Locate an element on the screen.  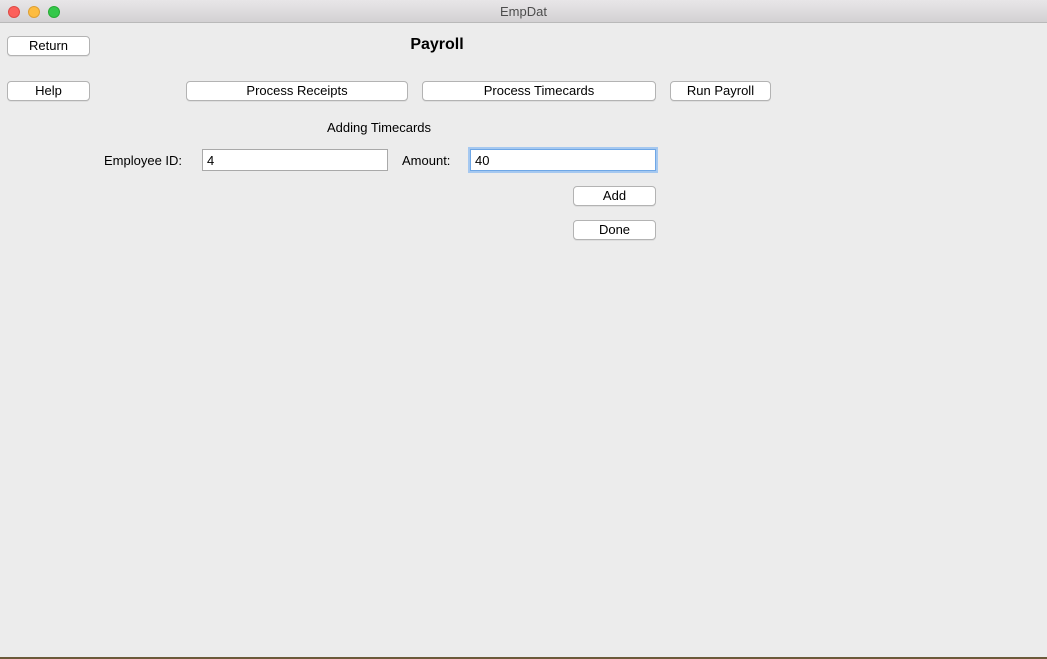
add-button: Add is located at coordinates (614, 196).